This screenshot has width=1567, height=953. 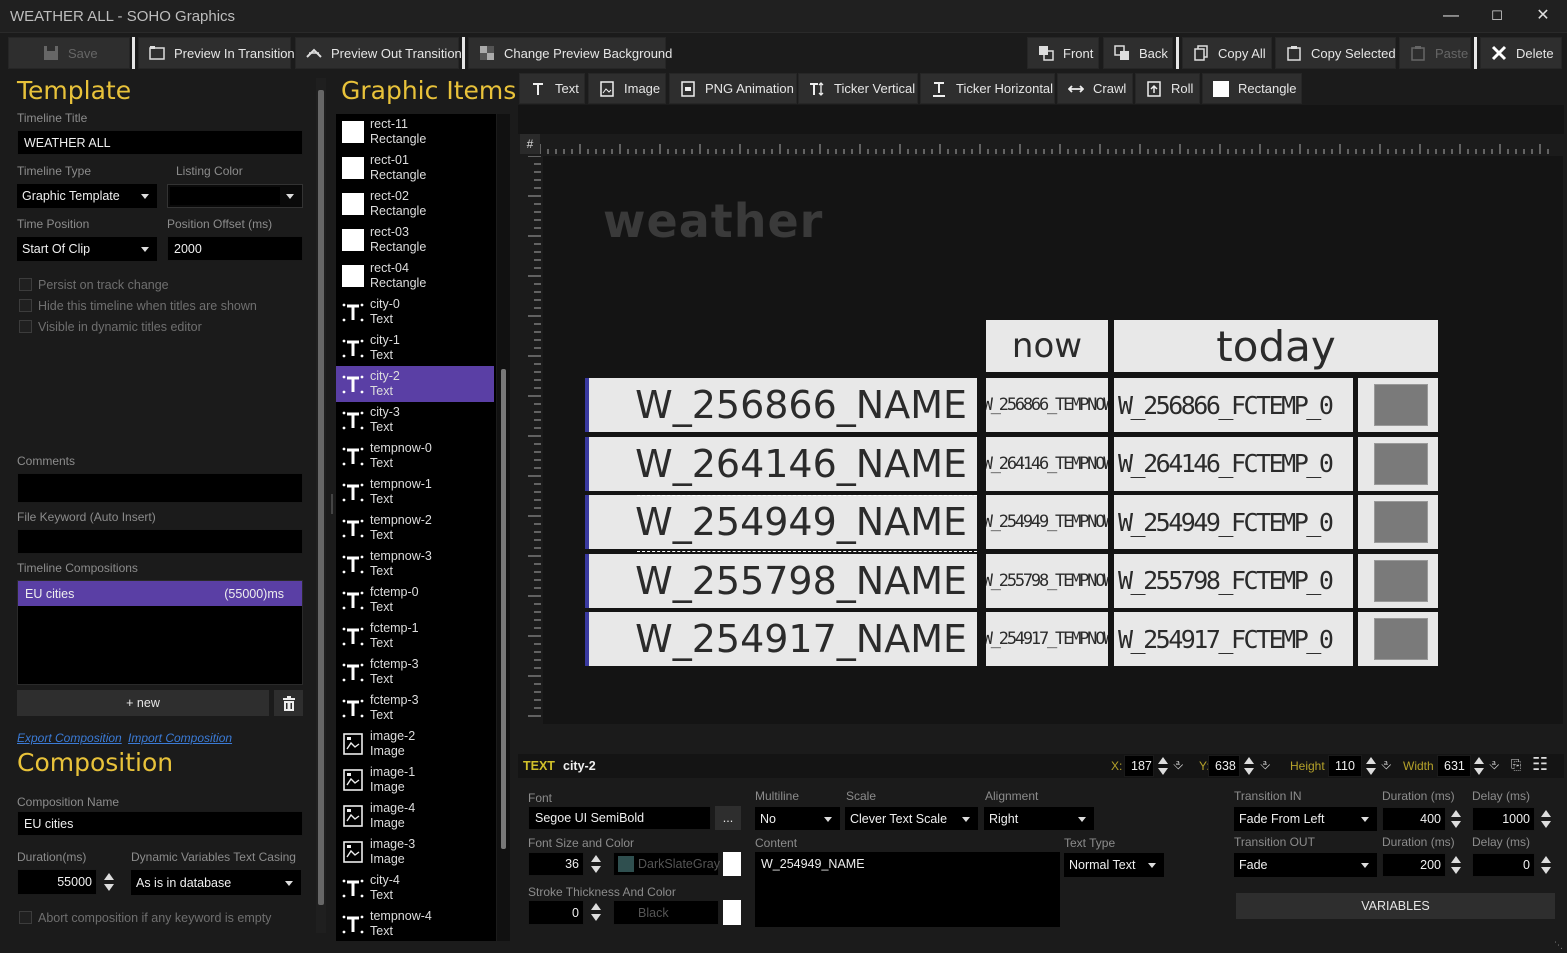 I want to click on position-offset-input: 2000, so click(x=235, y=248).